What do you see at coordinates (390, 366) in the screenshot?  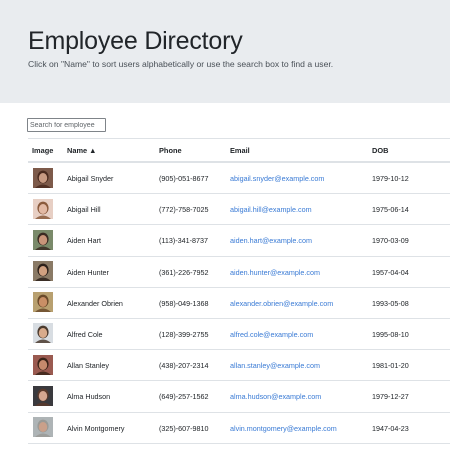 I see `employee-dob: 1981-01-20` at bounding box center [390, 366].